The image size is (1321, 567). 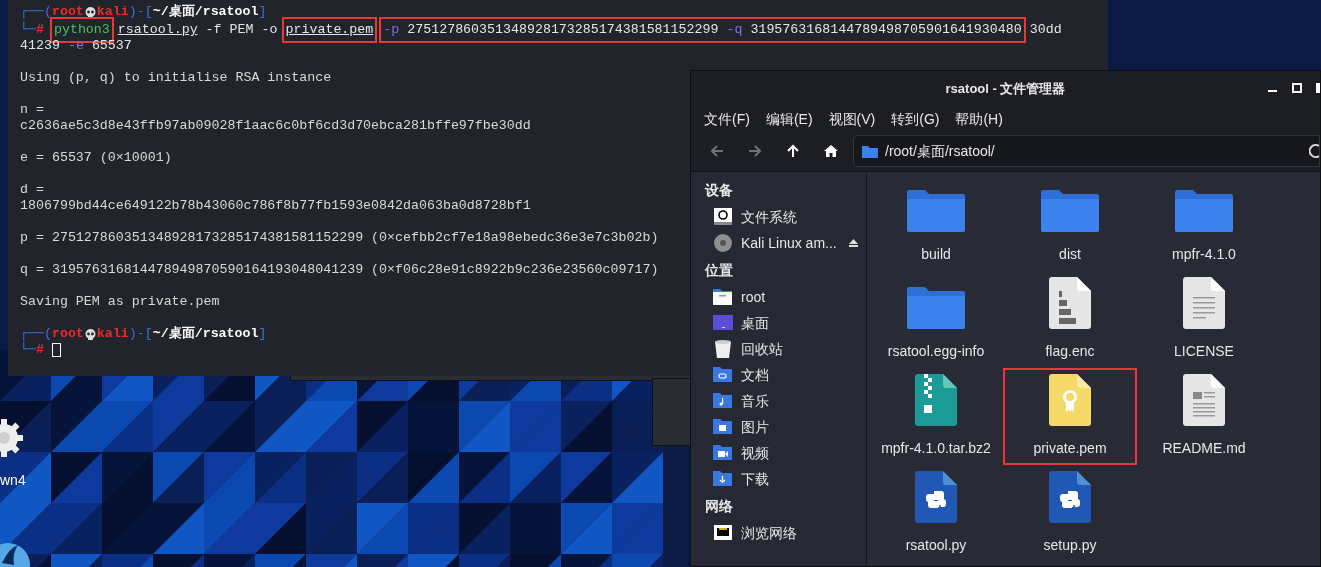 I want to click on trash-icon, so click(x=723, y=349).